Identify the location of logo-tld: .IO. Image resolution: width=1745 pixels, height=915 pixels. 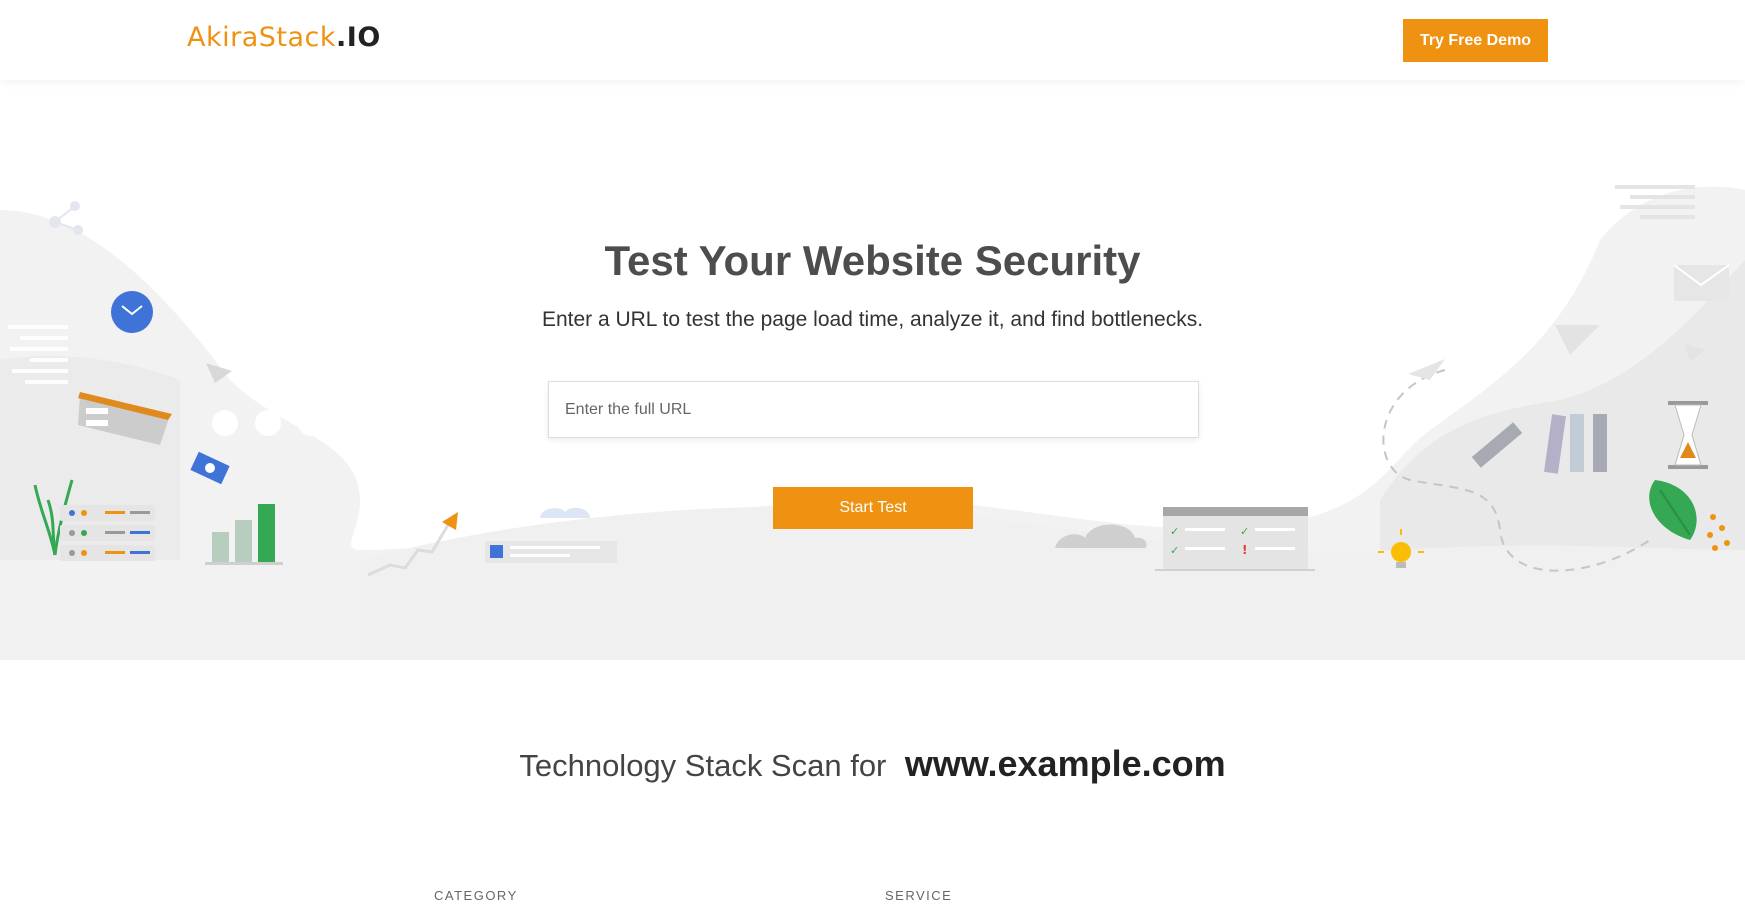
(358, 37).